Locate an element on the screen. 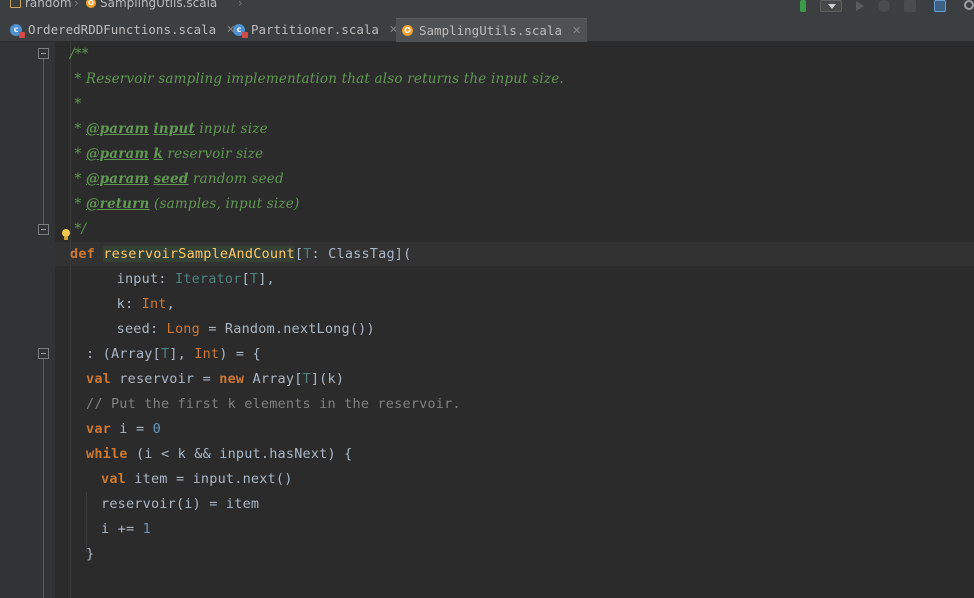  code-line: */ is located at coordinates (78, 229).